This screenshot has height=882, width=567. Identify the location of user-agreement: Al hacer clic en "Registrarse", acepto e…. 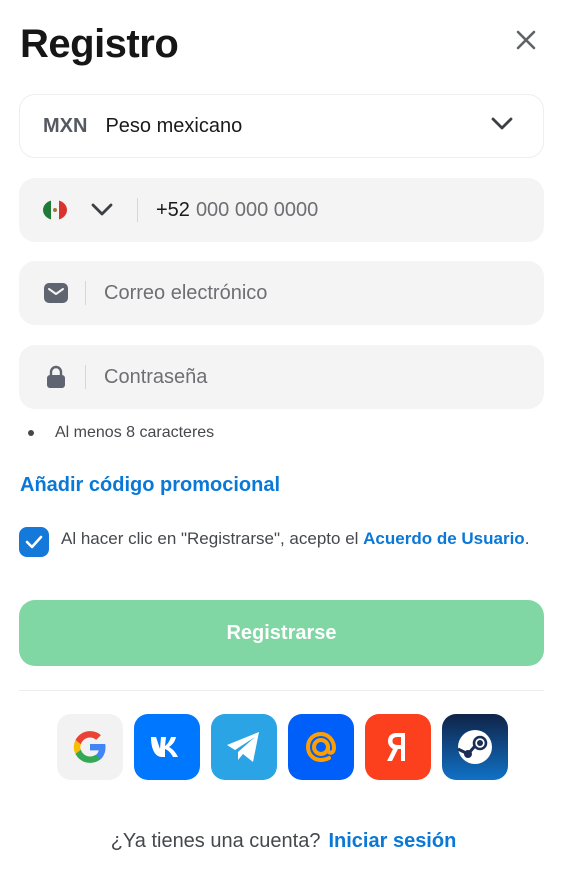
(279, 542).